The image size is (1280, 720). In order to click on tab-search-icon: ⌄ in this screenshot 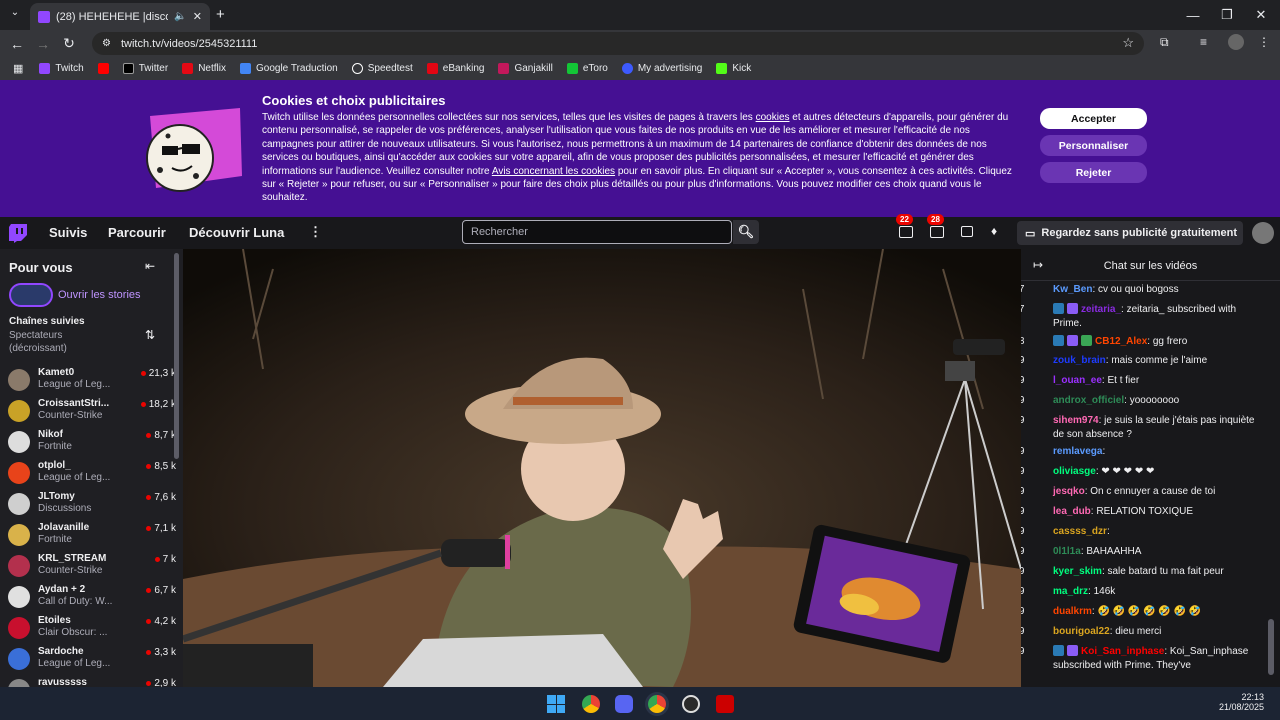, I will do `click(15, 15)`.